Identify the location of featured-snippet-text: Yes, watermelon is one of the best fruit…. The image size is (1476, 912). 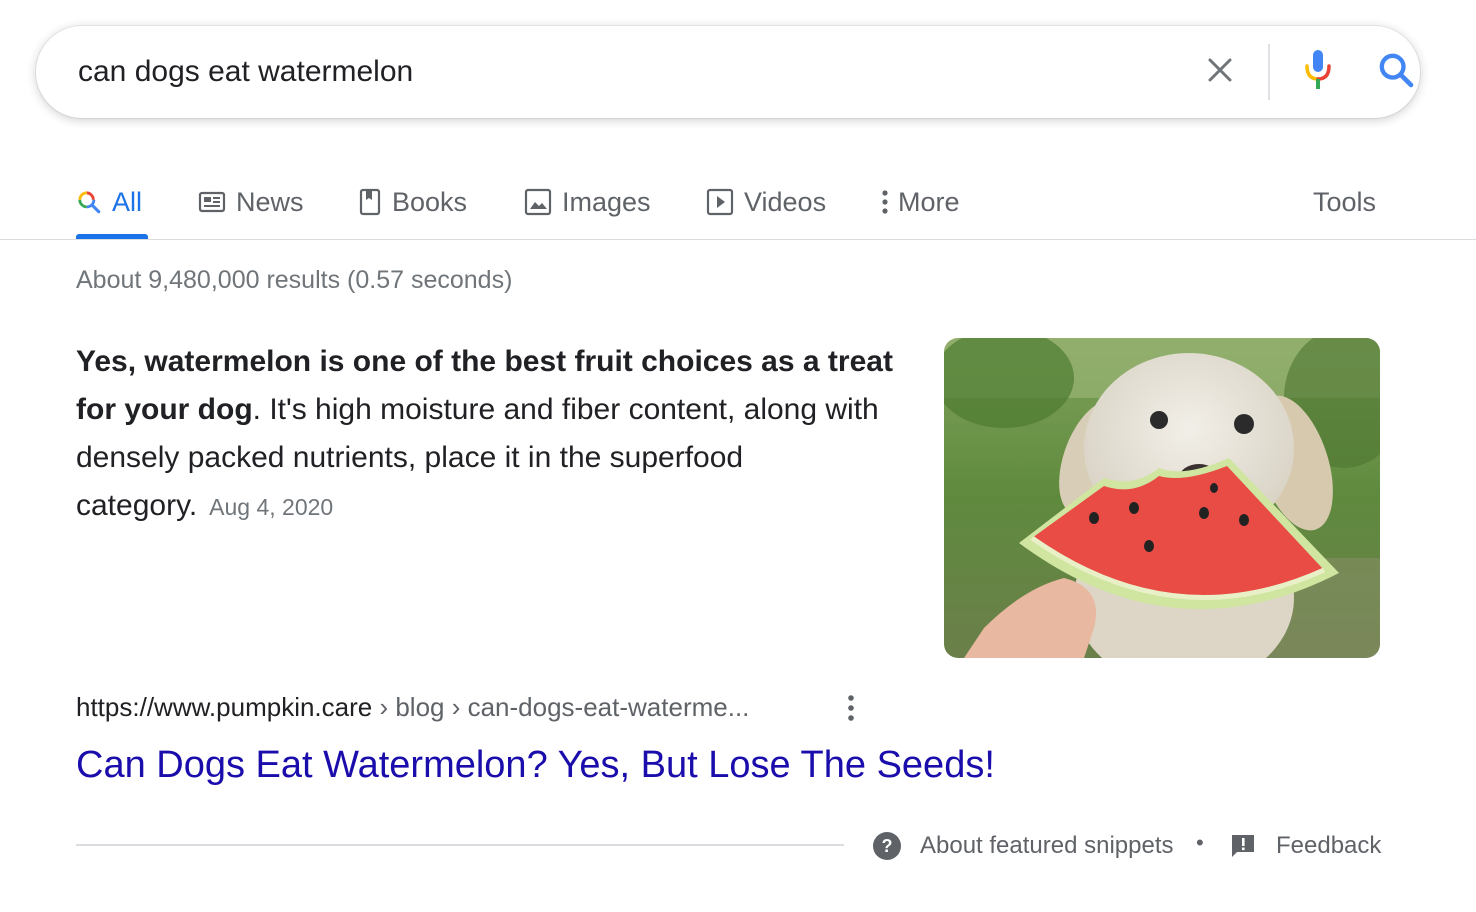
(496, 434).